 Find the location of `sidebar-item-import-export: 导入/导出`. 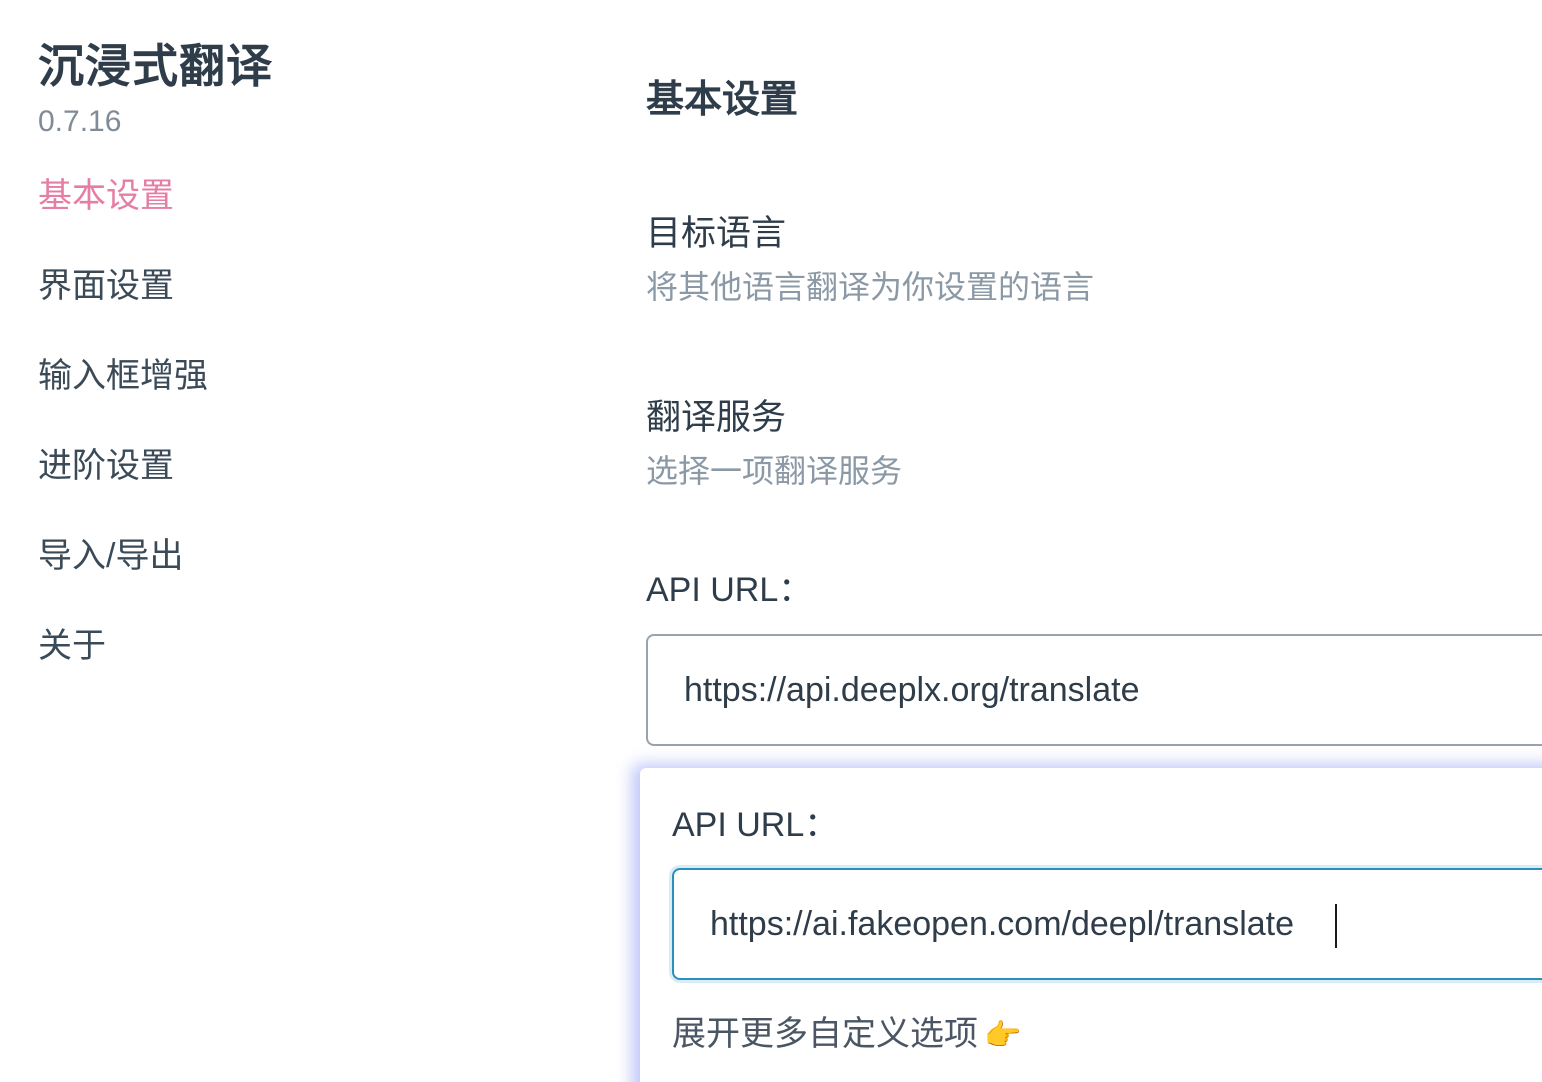

sidebar-item-import-export: 导入/导出 is located at coordinates (238, 556).